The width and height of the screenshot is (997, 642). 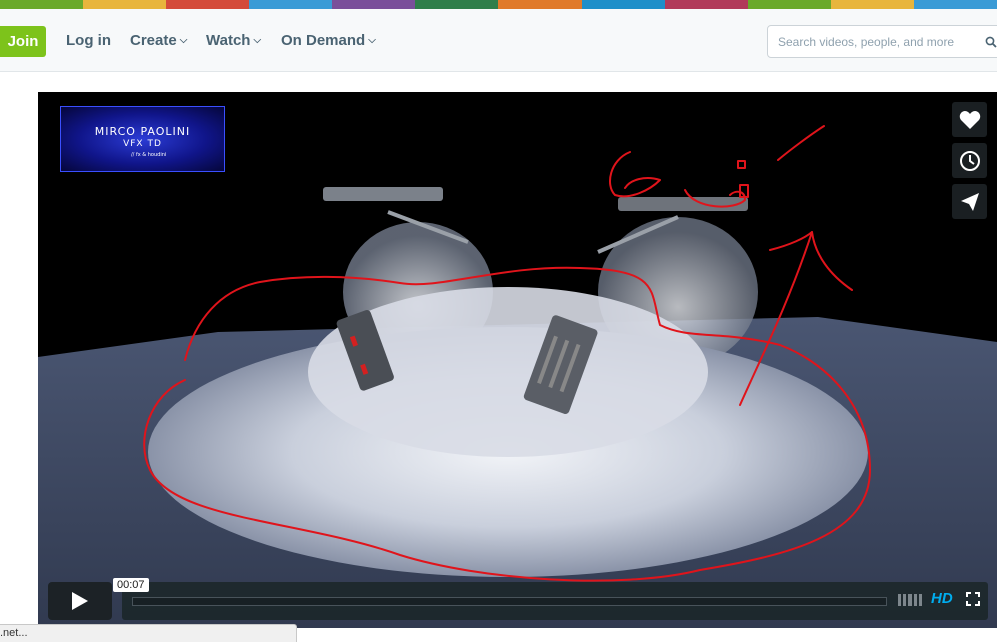 I want to click on join-button: Join, so click(x=23, y=41).